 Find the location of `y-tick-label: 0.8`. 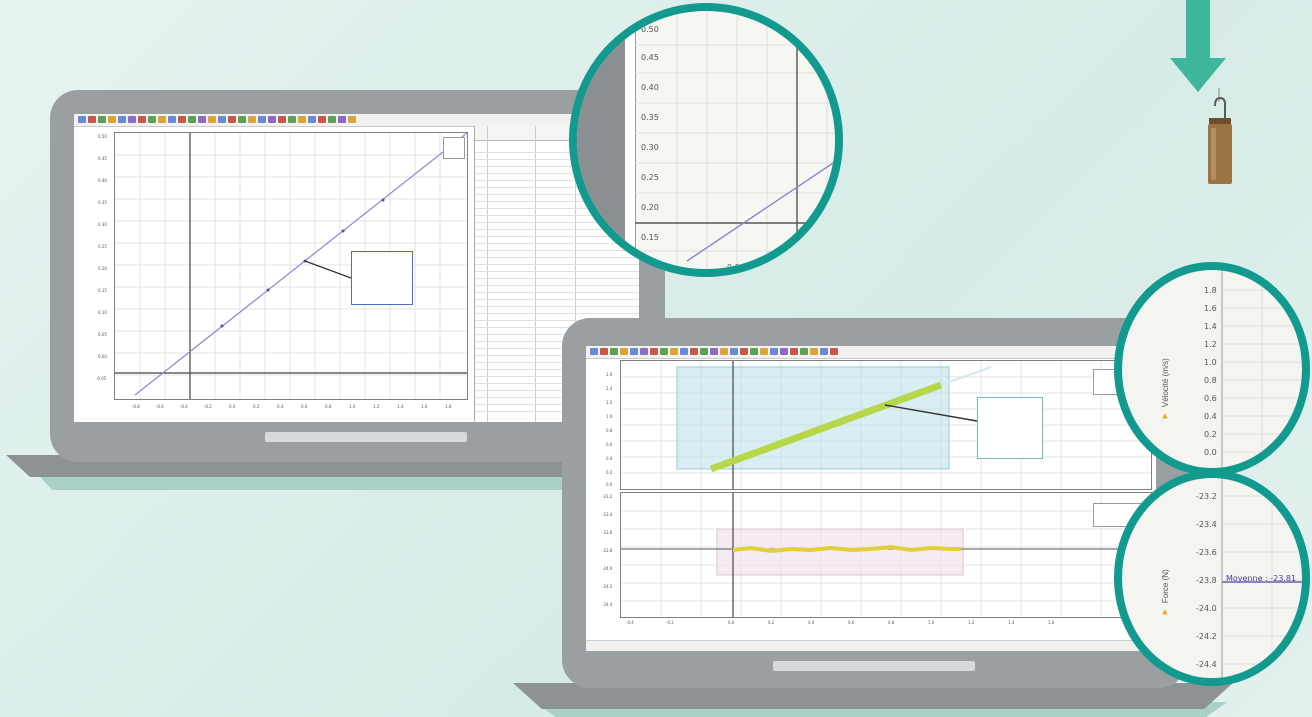

y-tick-label: 0.8 is located at coordinates (609, 430).